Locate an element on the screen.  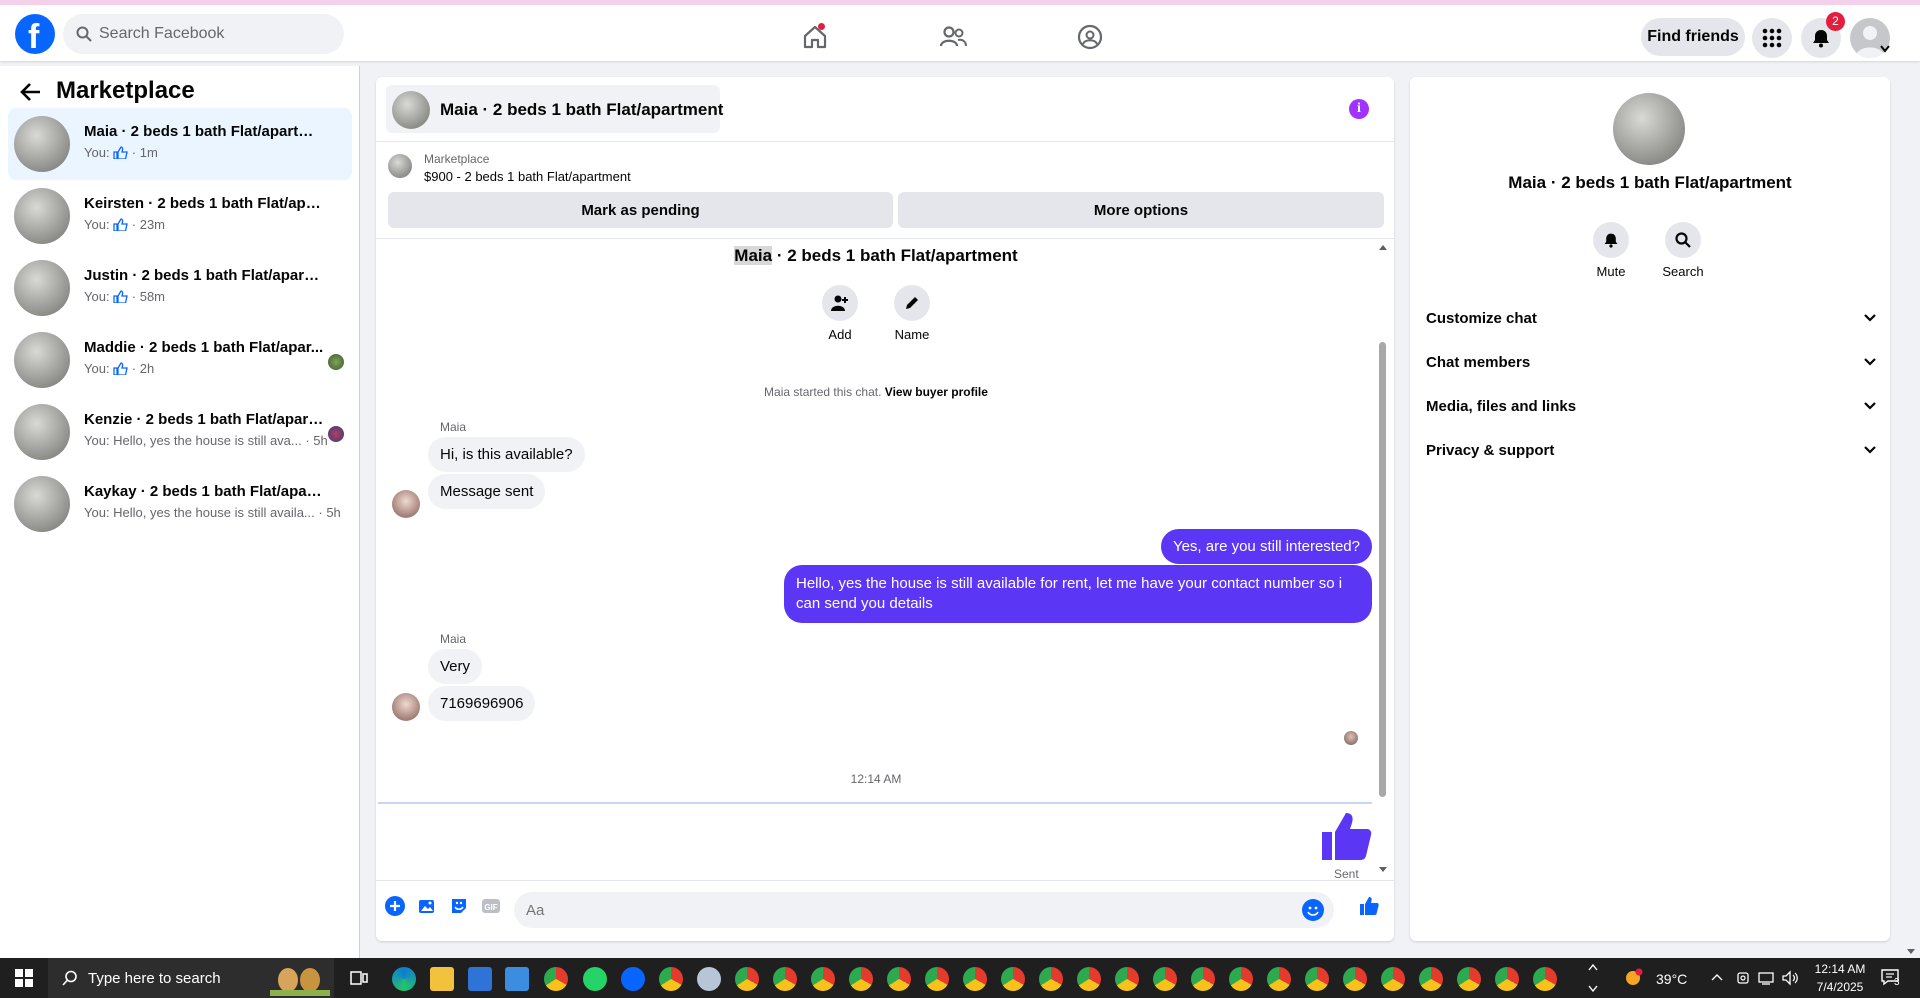
start-button is located at coordinates (24, 978).